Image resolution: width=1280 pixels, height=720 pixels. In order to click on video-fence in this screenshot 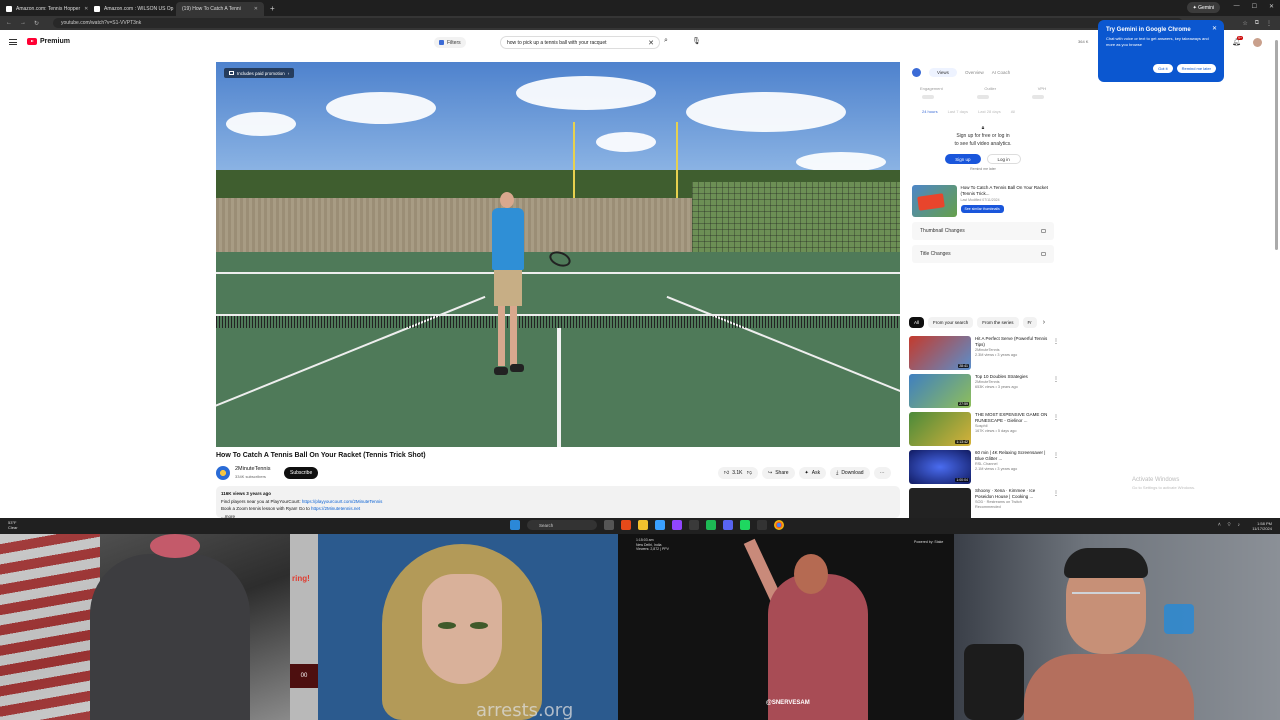, I will do `click(454, 227)`.